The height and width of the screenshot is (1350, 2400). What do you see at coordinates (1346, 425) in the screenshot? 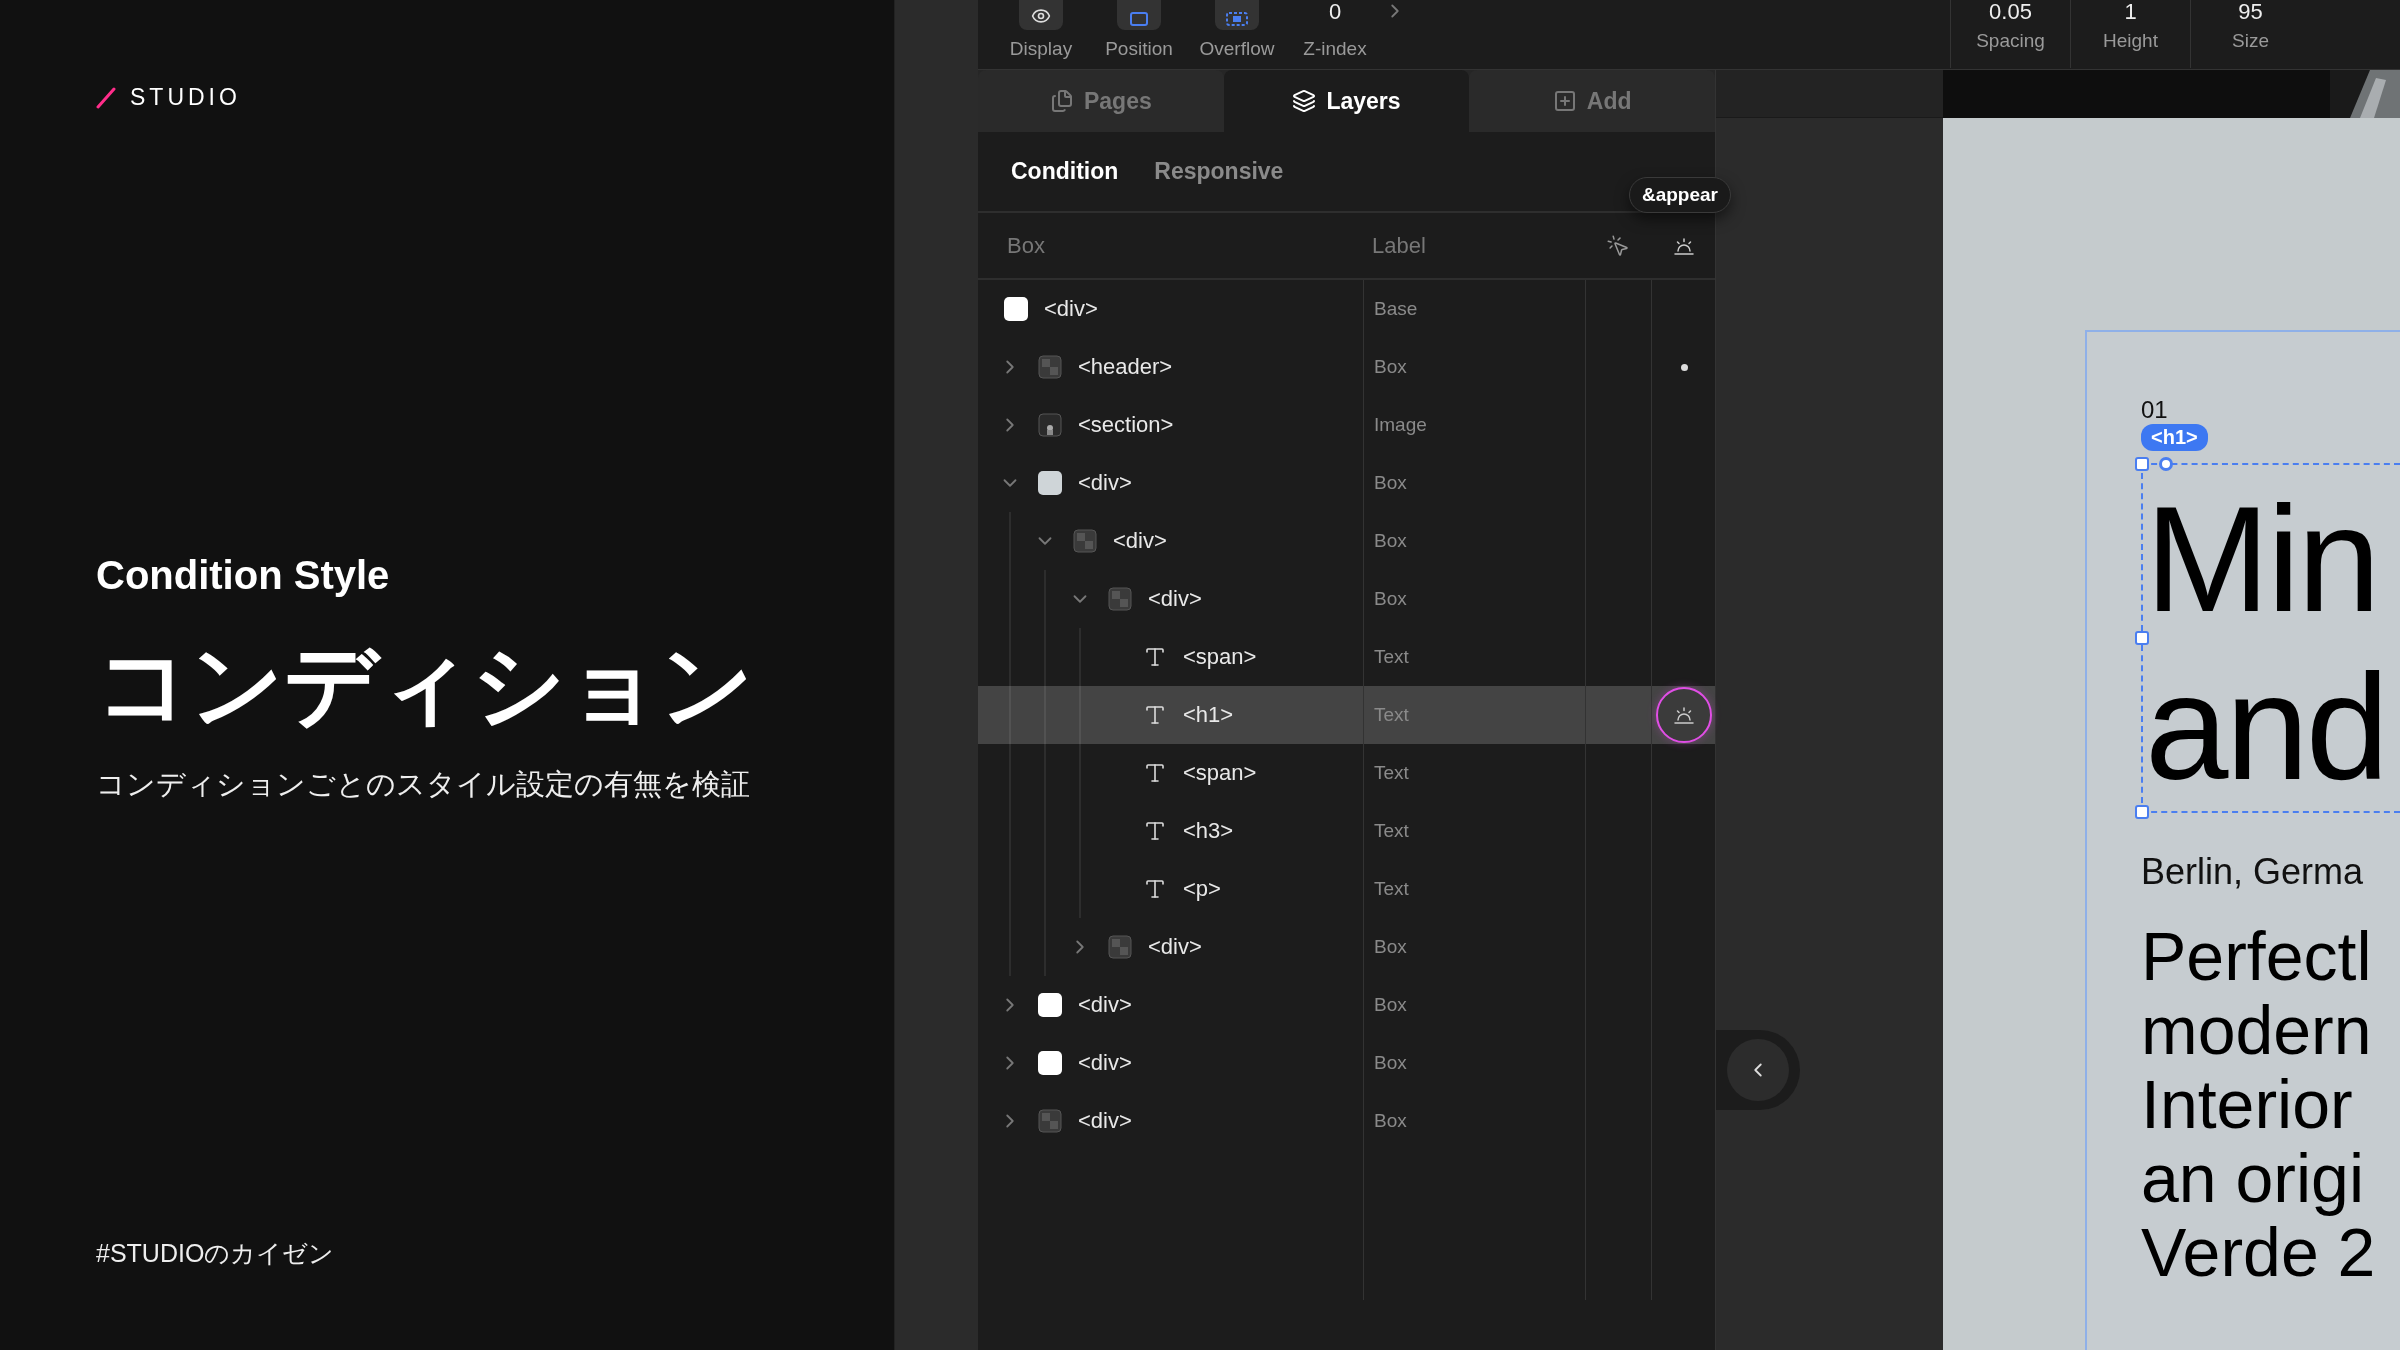
I see `layer-row: <section> Image` at bounding box center [1346, 425].